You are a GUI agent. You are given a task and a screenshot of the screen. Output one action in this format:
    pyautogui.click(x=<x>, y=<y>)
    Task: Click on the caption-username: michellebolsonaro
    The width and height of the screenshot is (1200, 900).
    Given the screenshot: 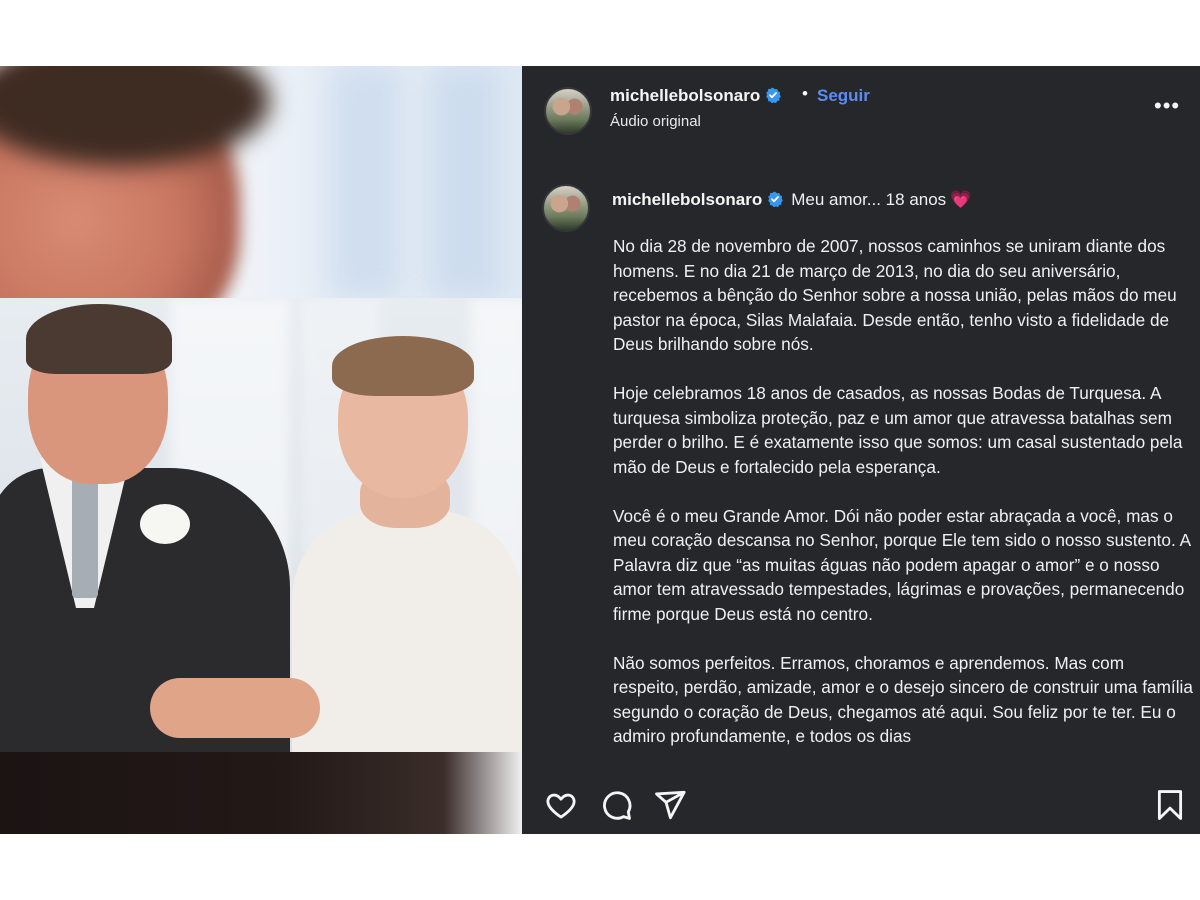 What is the action you would take?
    pyautogui.click(x=698, y=199)
    